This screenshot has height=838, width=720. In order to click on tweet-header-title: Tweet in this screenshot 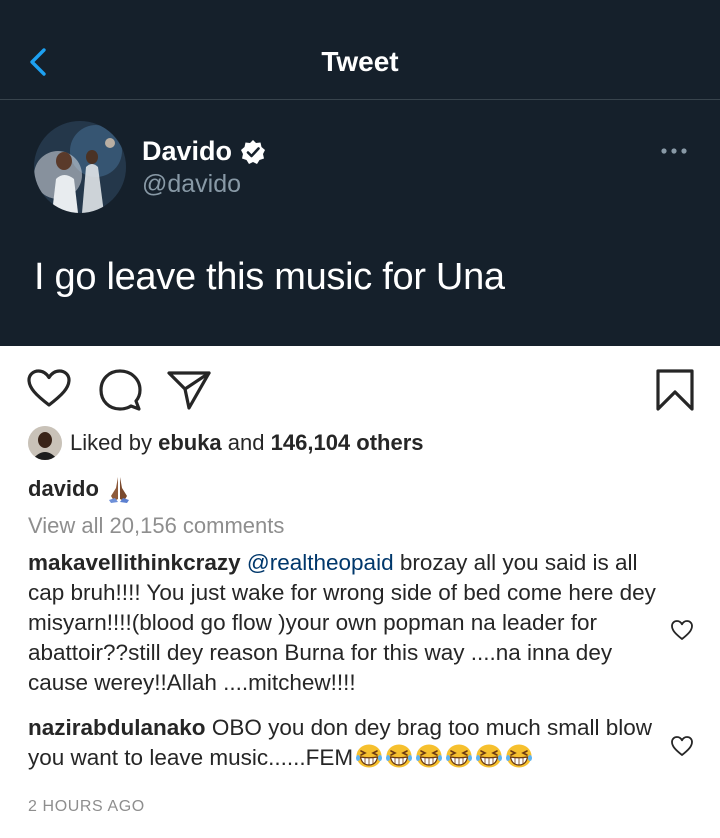, I will do `click(360, 61)`.